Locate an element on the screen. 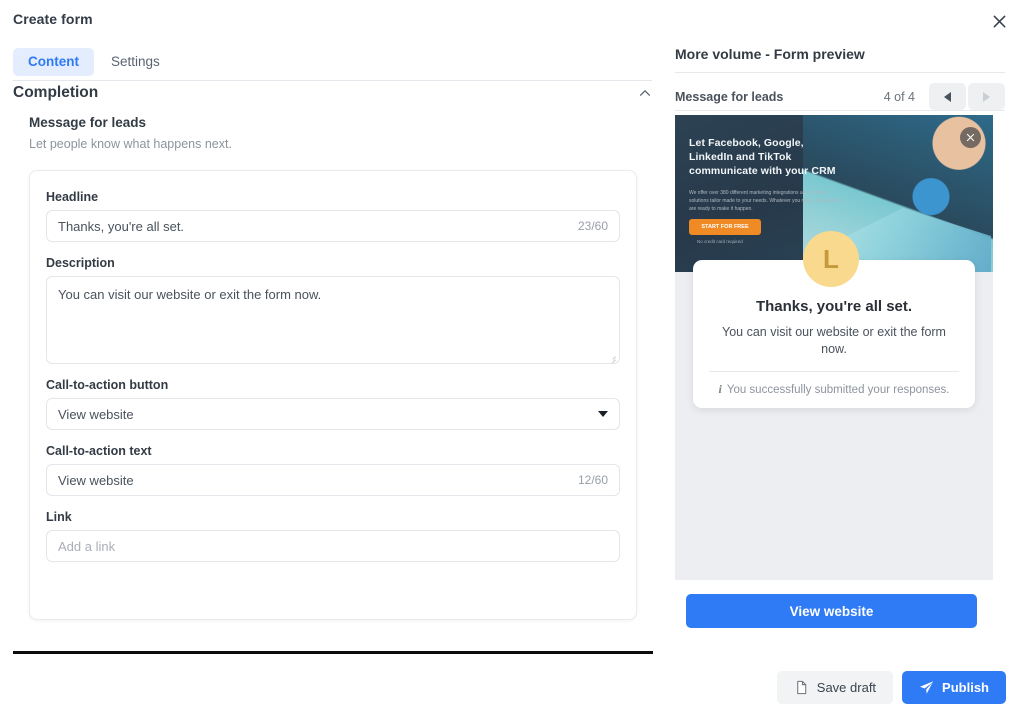 Image resolution: width=1024 pixels, height=710 pixels. triangle-left-icon is located at coordinates (947, 96).